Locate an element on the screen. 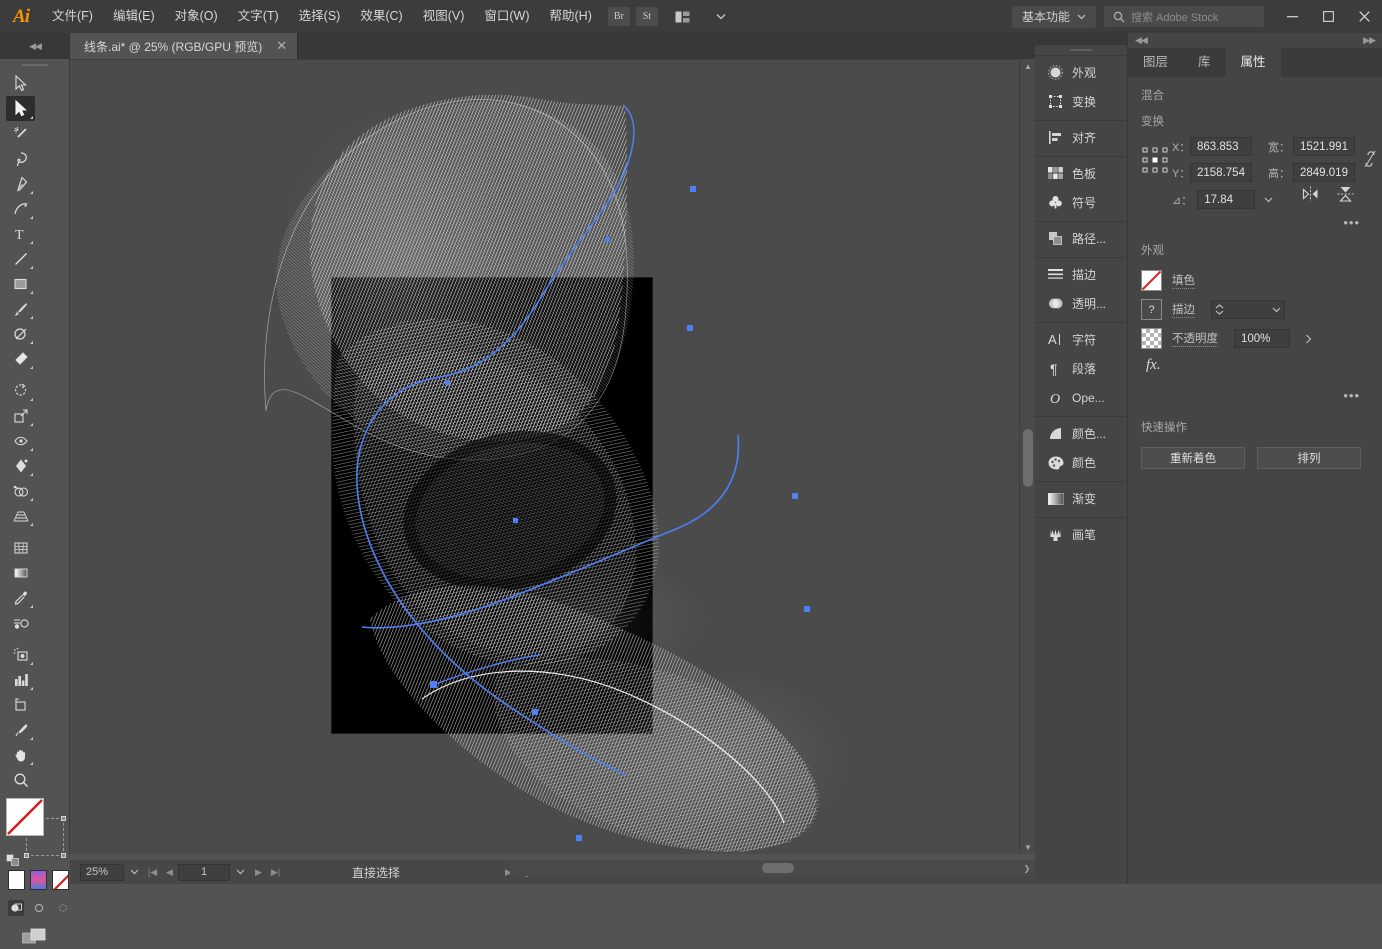 This screenshot has width=1382, height=949. window-maximize-button is located at coordinates (1328, 16).